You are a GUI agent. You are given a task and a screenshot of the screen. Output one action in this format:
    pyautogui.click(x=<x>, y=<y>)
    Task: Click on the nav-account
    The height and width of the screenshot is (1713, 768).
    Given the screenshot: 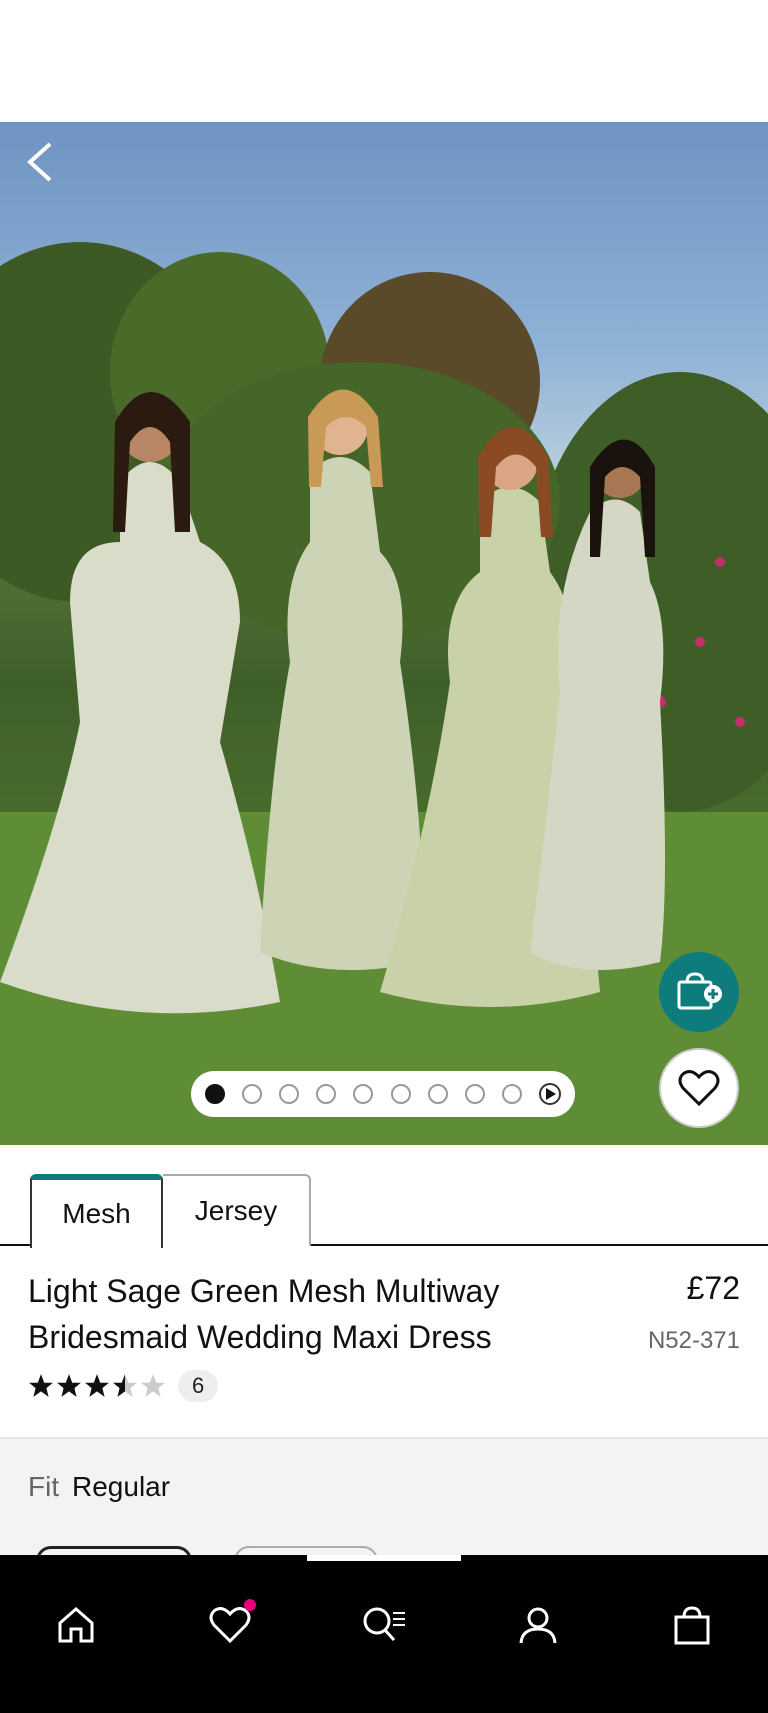 What is the action you would take?
    pyautogui.click(x=538, y=1625)
    